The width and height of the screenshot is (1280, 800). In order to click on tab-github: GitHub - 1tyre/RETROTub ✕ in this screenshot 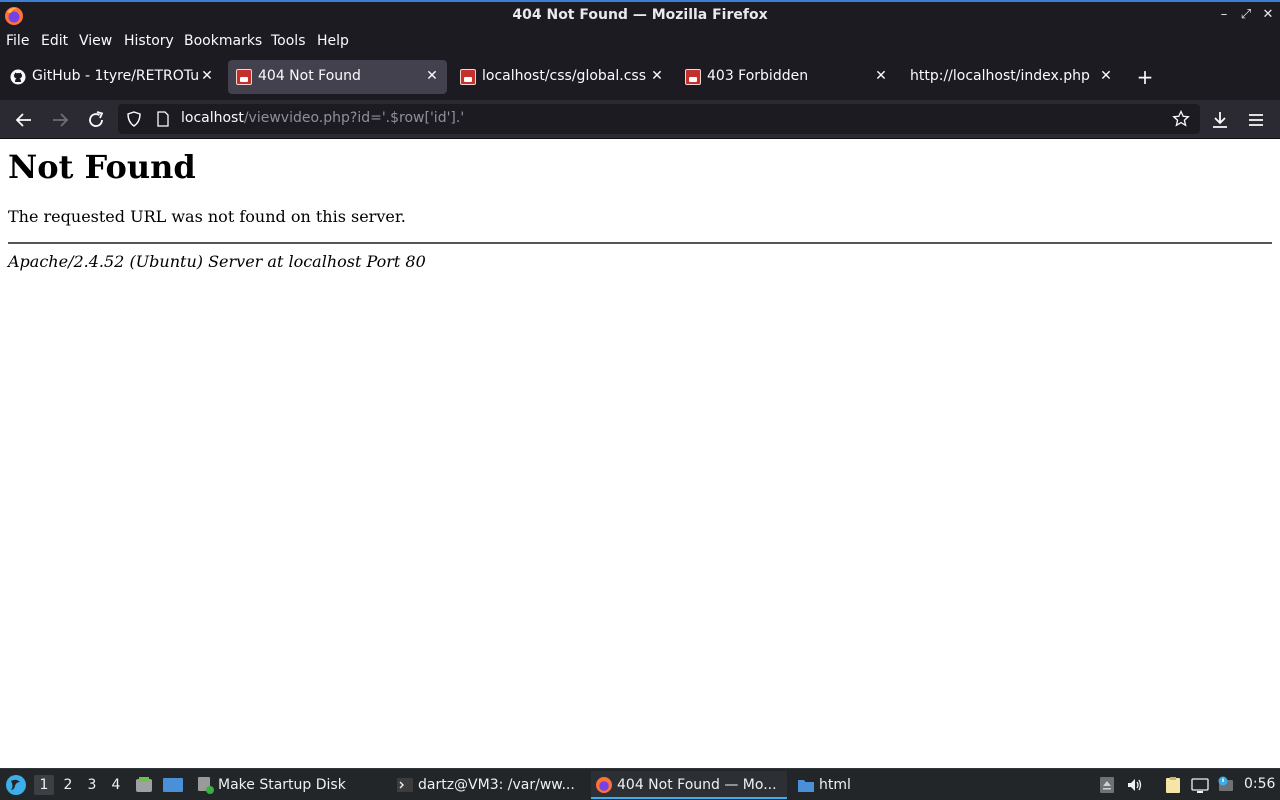, I will do `click(112, 77)`.